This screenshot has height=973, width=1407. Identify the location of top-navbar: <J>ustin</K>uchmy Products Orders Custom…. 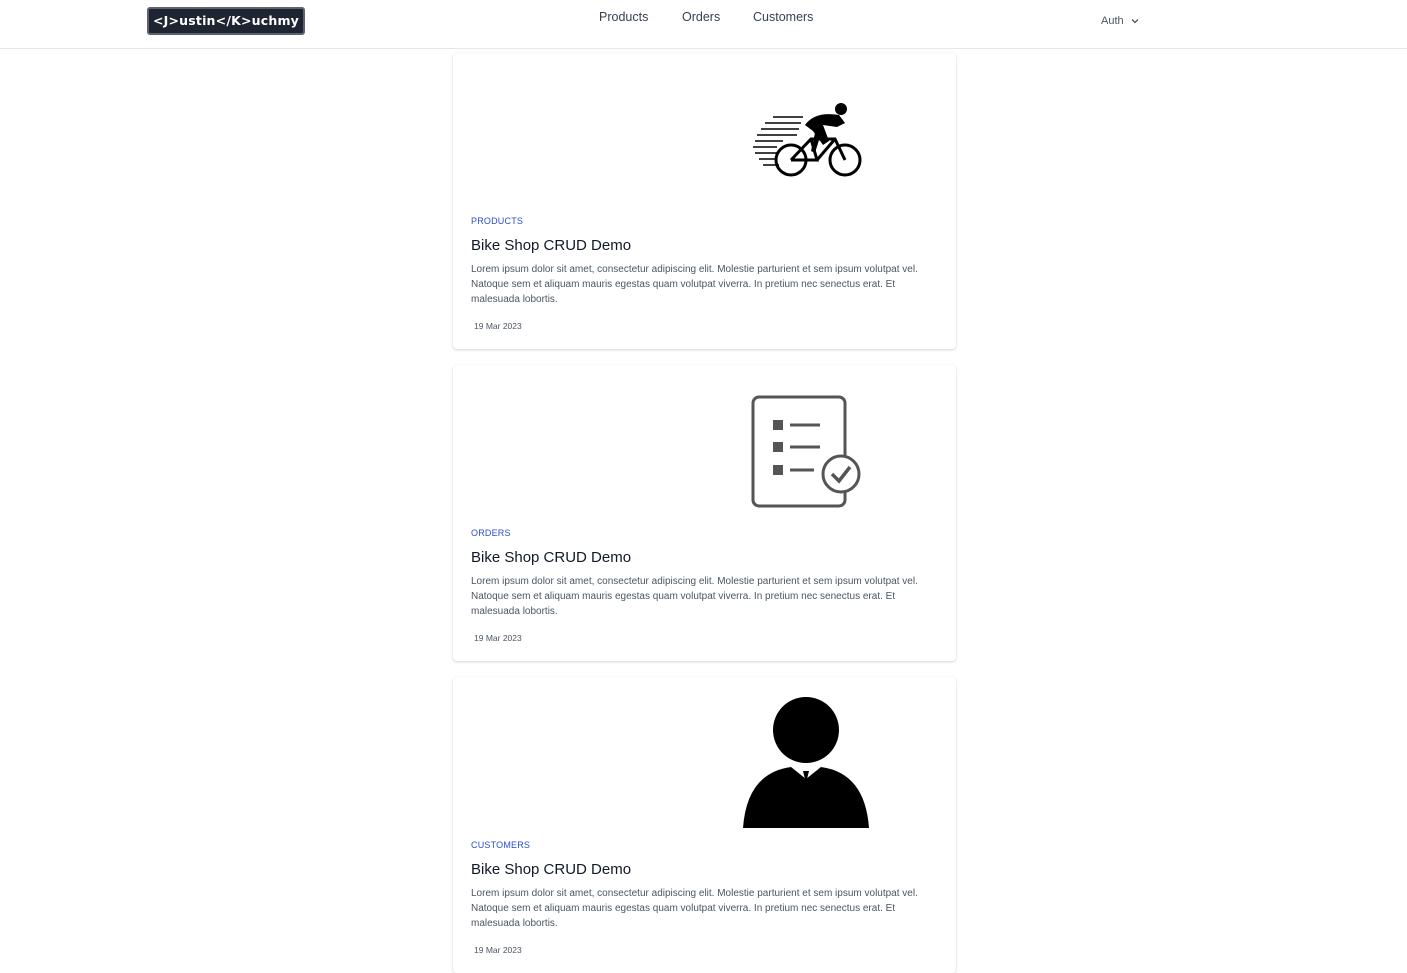
(703, 24).